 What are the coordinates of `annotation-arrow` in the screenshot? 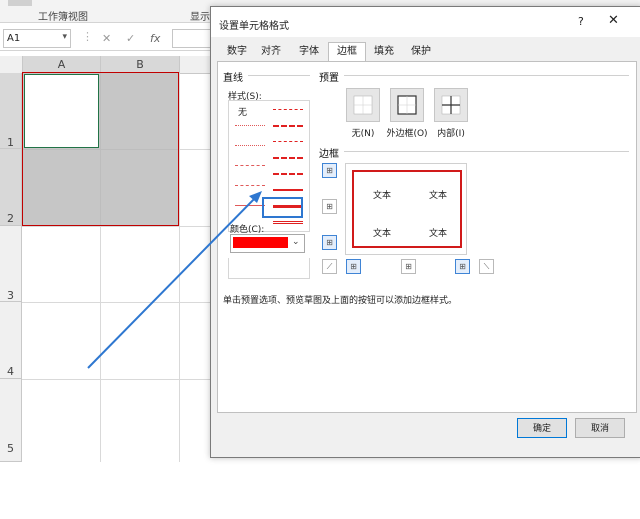 It's located at (174, 280).